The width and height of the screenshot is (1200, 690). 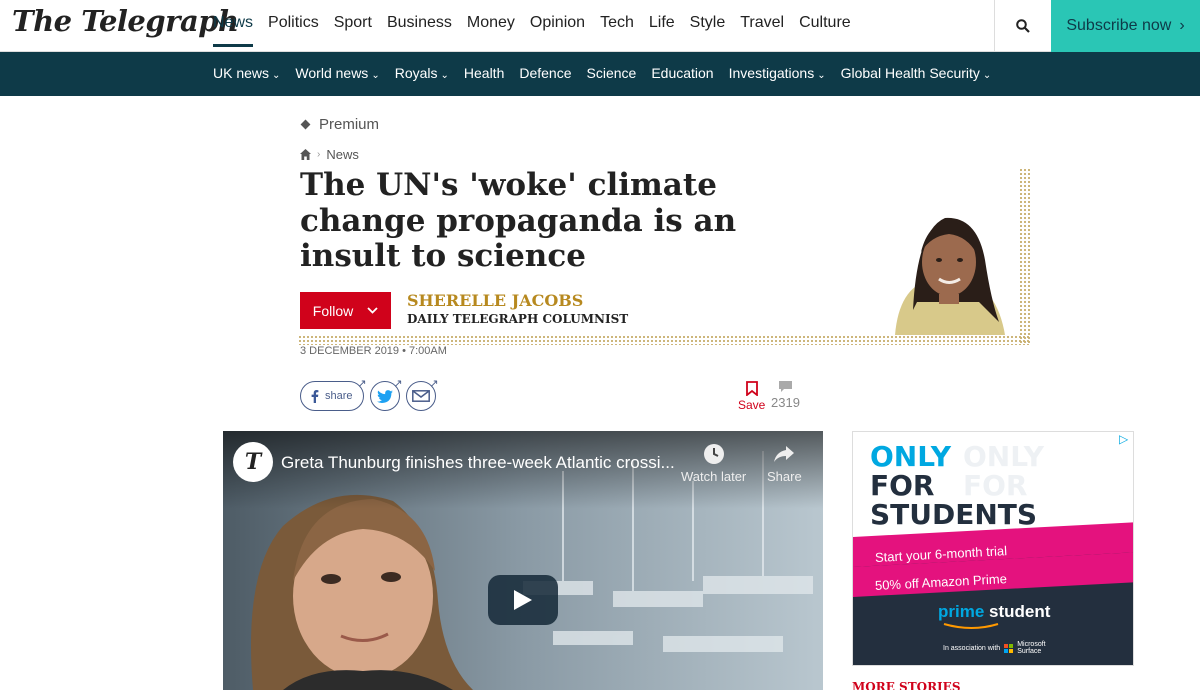 I want to click on ad-association-text: In association with, so click(x=972, y=648).